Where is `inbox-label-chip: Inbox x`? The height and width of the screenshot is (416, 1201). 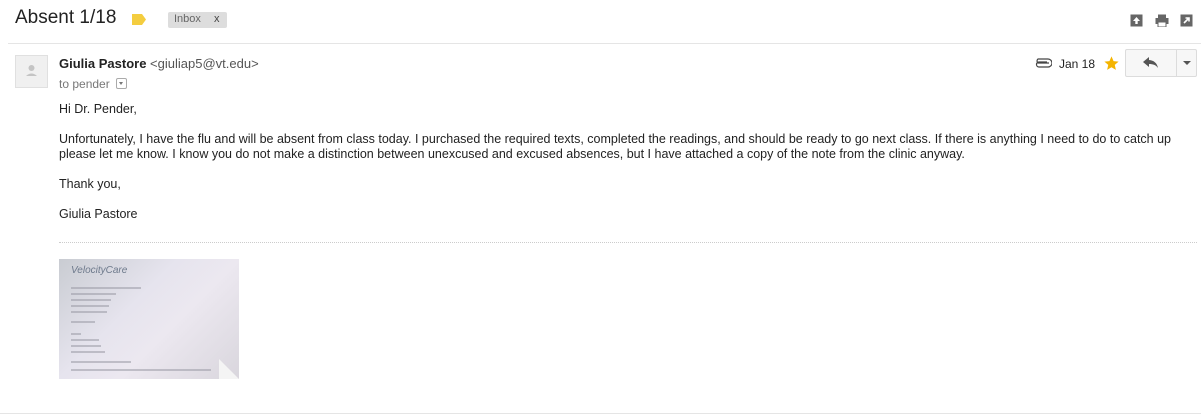 inbox-label-chip: Inbox x is located at coordinates (197, 20).